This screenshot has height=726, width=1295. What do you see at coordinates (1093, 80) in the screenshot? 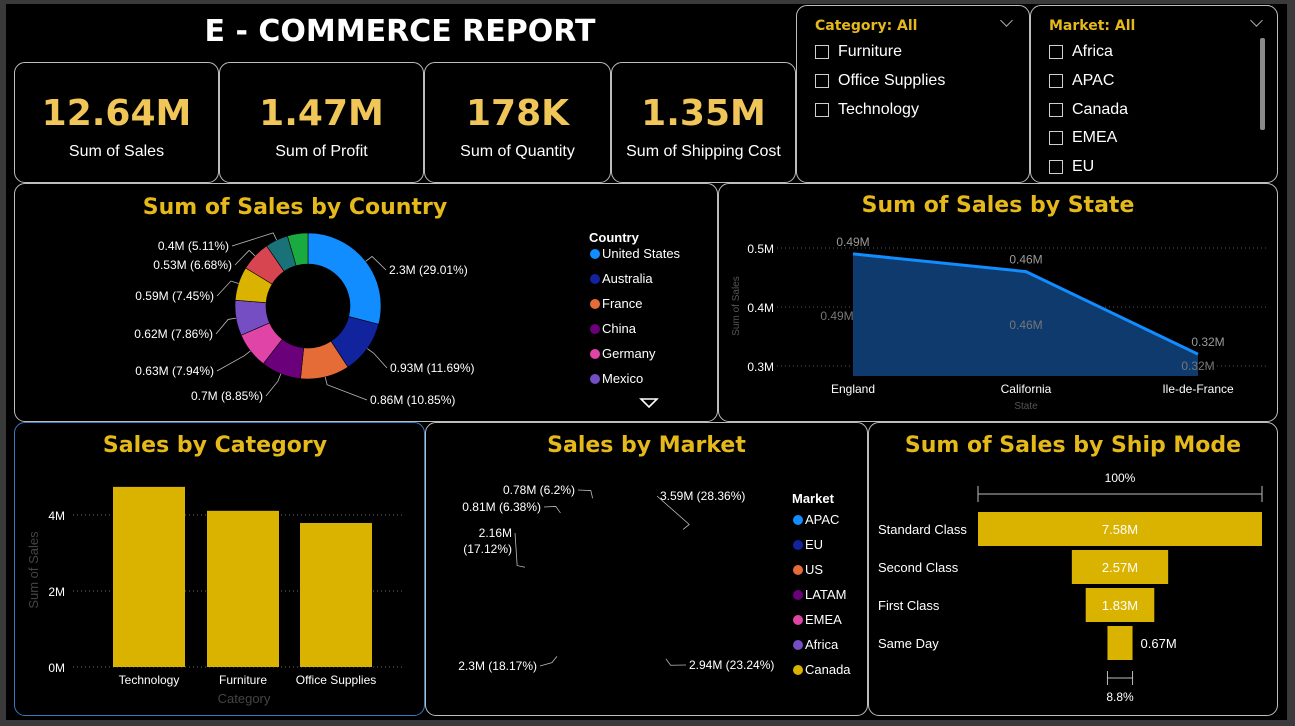
I see `option-label: APAC` at bounding box center [1093, 80].